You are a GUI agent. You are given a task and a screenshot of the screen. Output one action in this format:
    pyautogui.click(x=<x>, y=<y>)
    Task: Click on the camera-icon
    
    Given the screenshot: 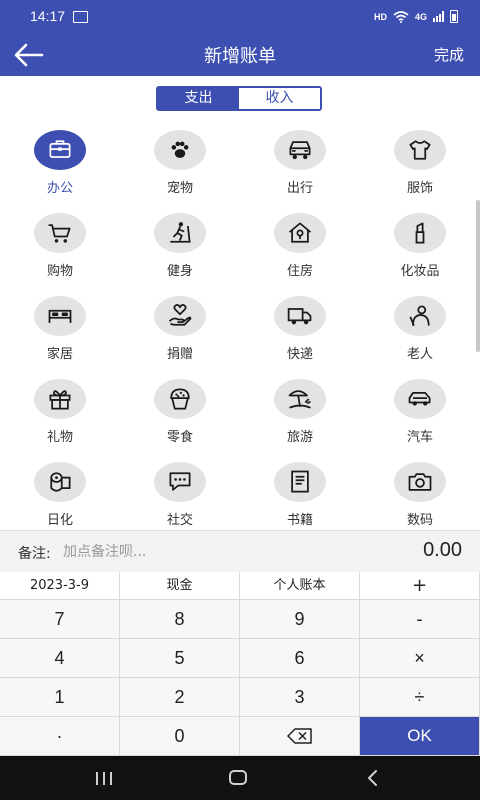 What is the action you would take?
    pyautogui.click(x=420, y=482)
    